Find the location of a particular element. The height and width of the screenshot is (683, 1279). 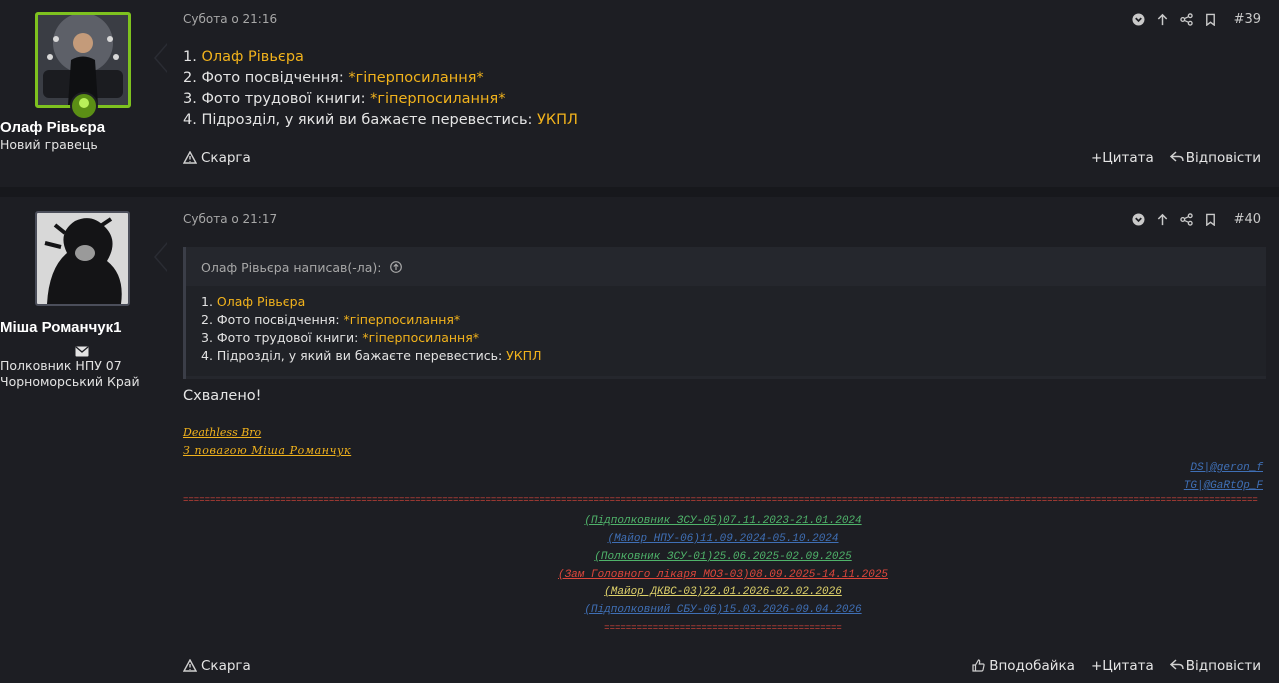

quote-header: Олаф Рівьєра написав(-ла): is located at coordinates (726, 266).